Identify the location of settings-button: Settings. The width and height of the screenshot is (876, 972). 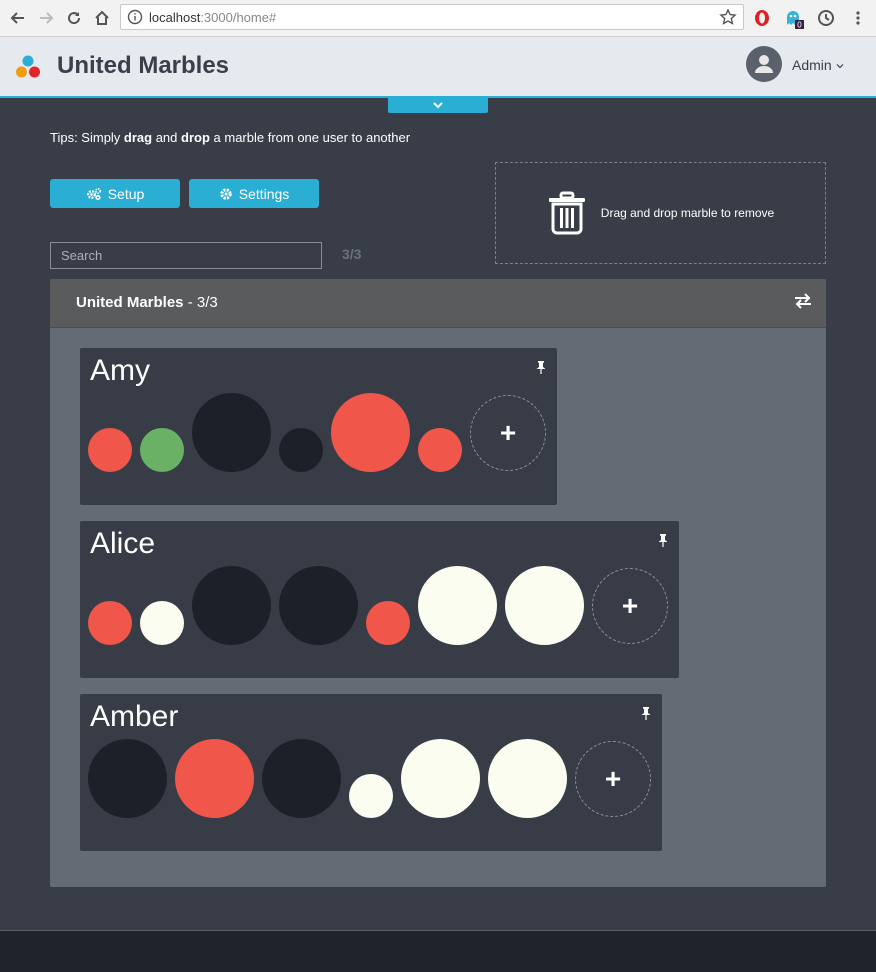
(254, 193).